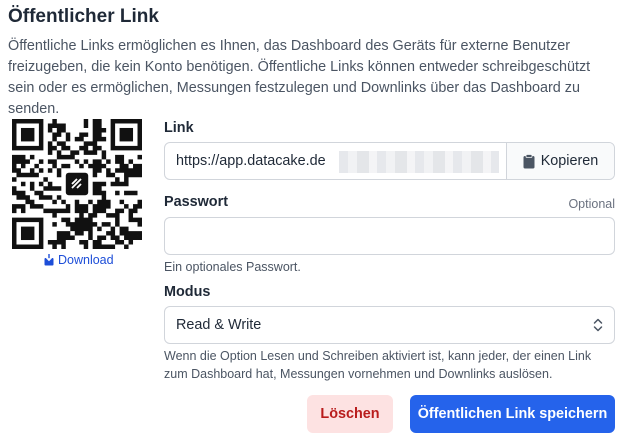  Describe the element at coordinates (389, 325) in the screenshot. I see `mode-select: Read & Write` at that location.